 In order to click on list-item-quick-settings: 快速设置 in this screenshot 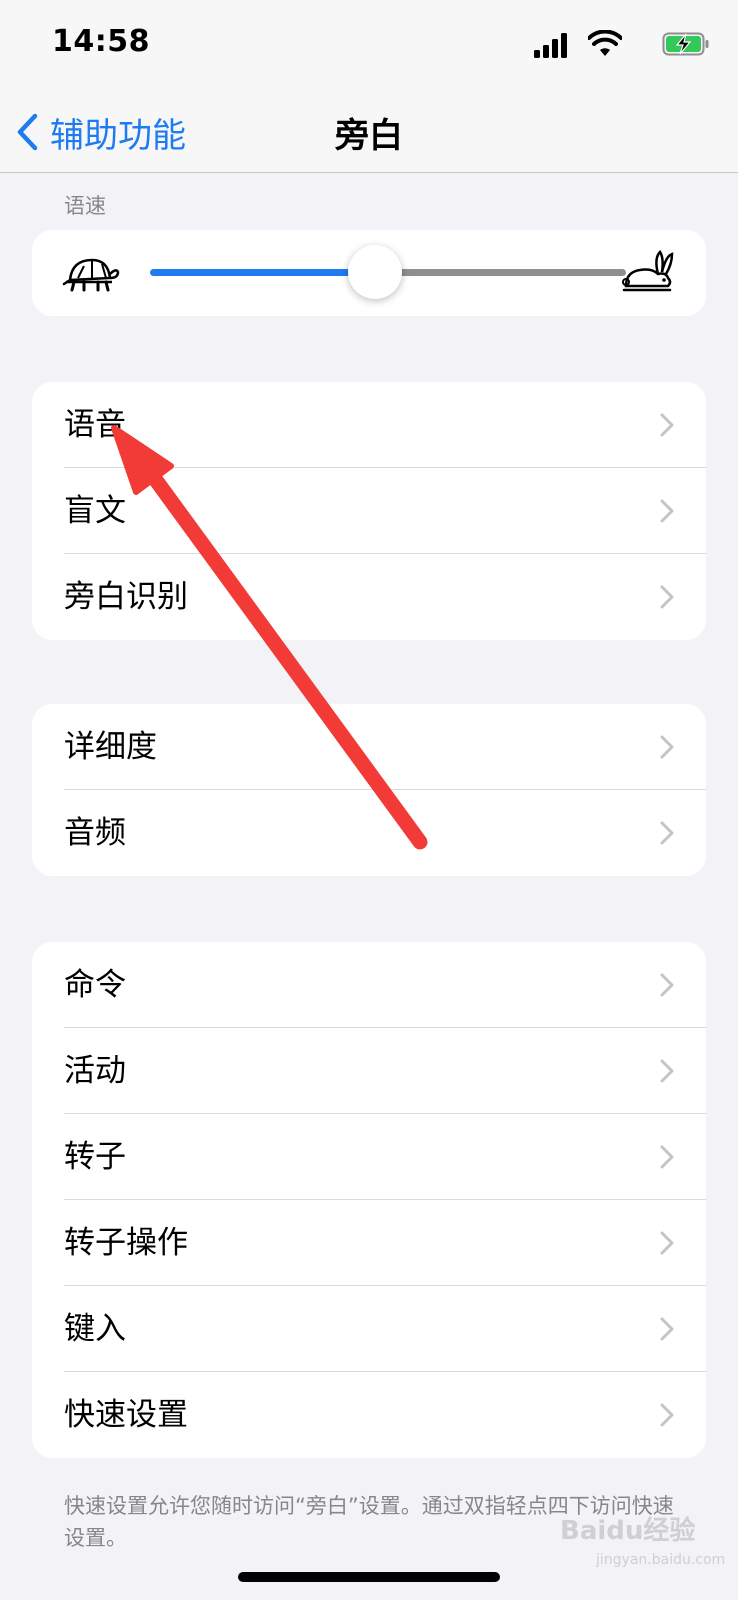, I will do `click(369, 1415)`.